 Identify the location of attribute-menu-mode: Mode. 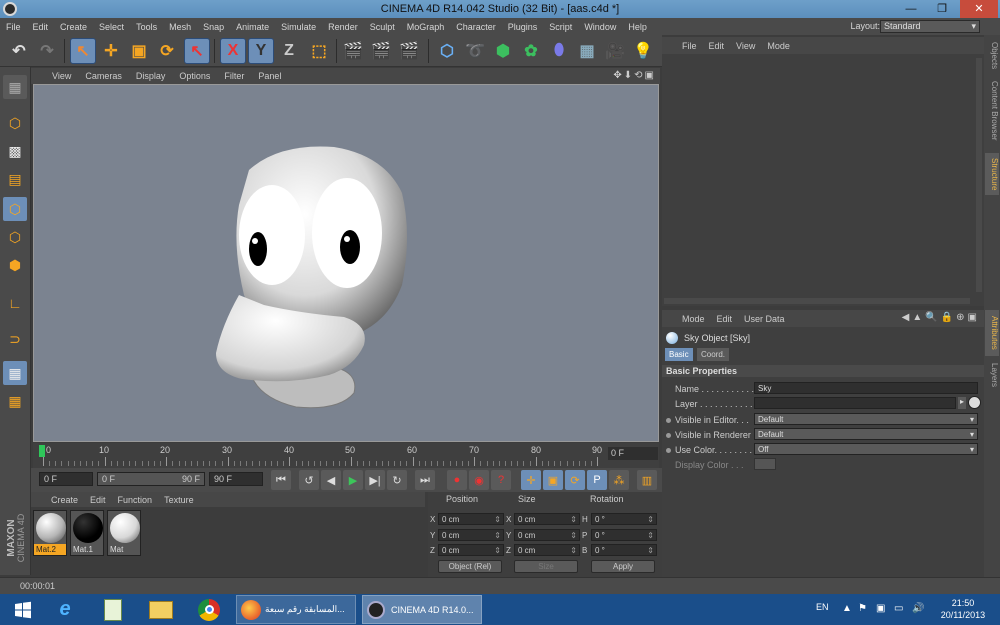
(693, 319).